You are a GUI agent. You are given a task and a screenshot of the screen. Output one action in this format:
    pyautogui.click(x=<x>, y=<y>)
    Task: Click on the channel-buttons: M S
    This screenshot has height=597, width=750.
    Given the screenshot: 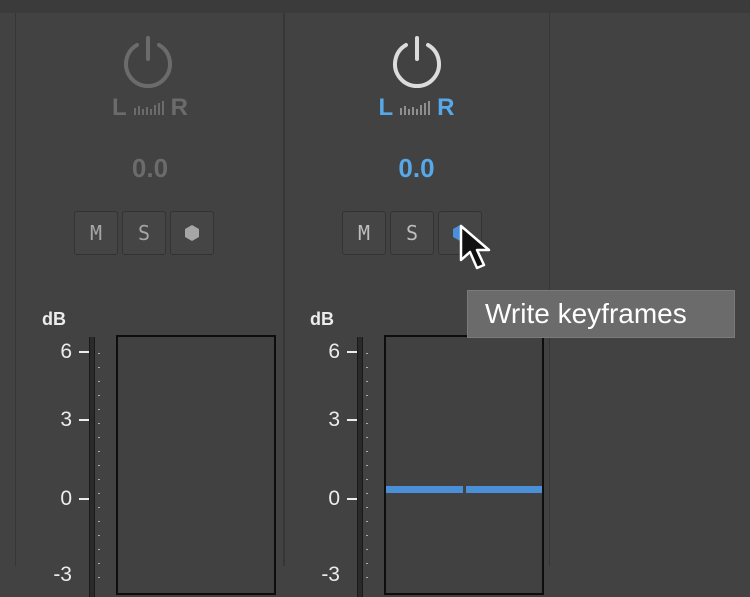 What is the action you would take?
    pyautogui.click(x=144, y=233)
    